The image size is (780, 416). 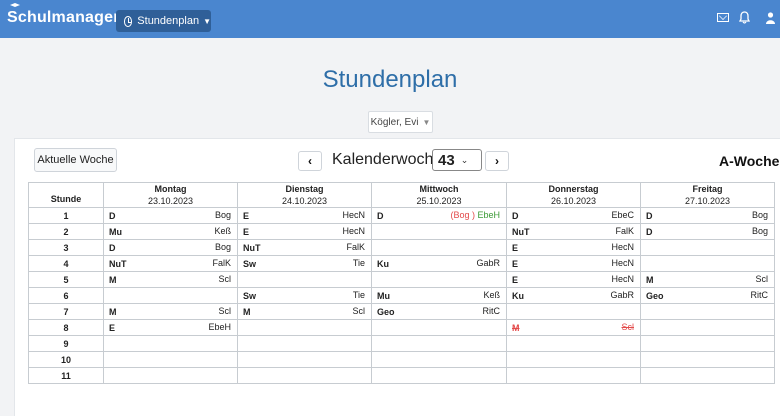 What do you see at coordinates (66, 247) in the screenshot?
I see `lesson-number: 3` at bounding box center [66, 247].